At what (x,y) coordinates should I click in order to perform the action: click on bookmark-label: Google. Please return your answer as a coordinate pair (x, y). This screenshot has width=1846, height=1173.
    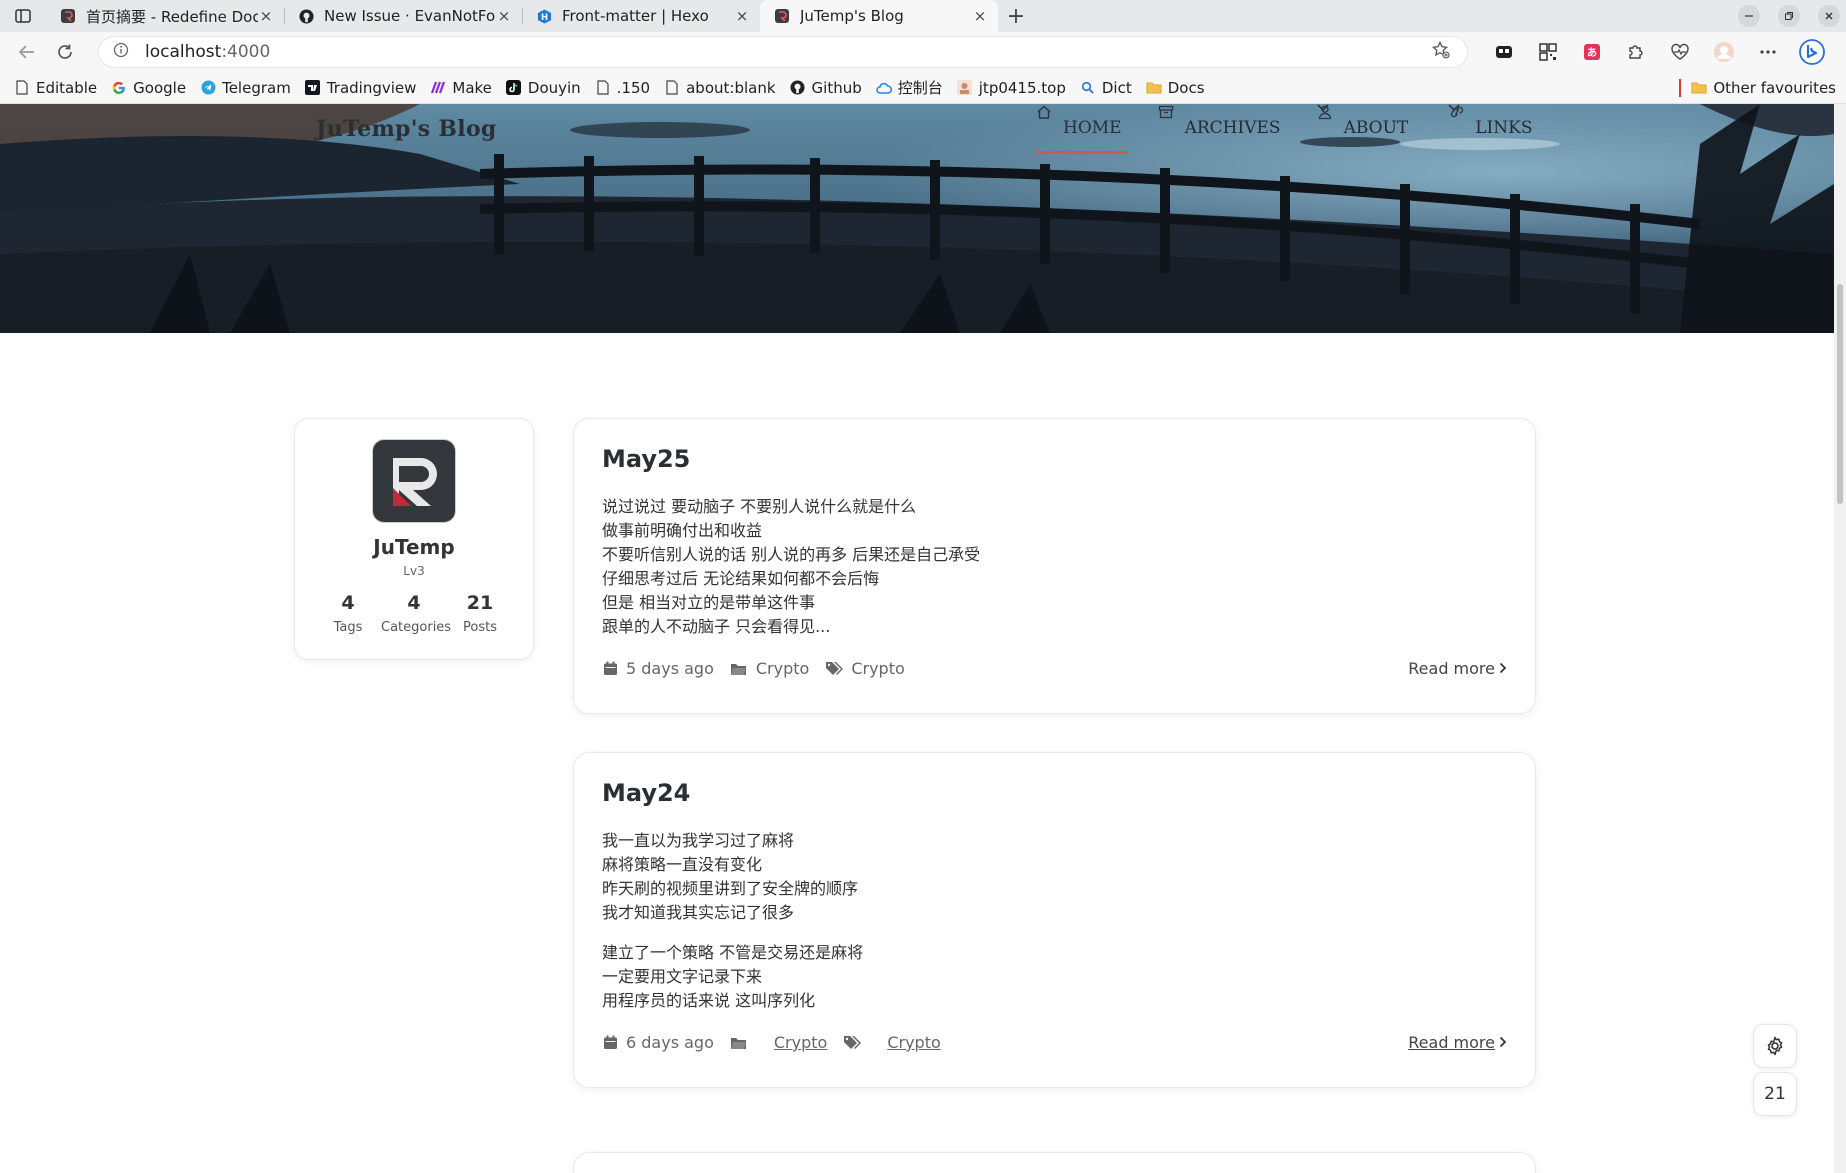
    Looking at the image, I should click on (160, 87).